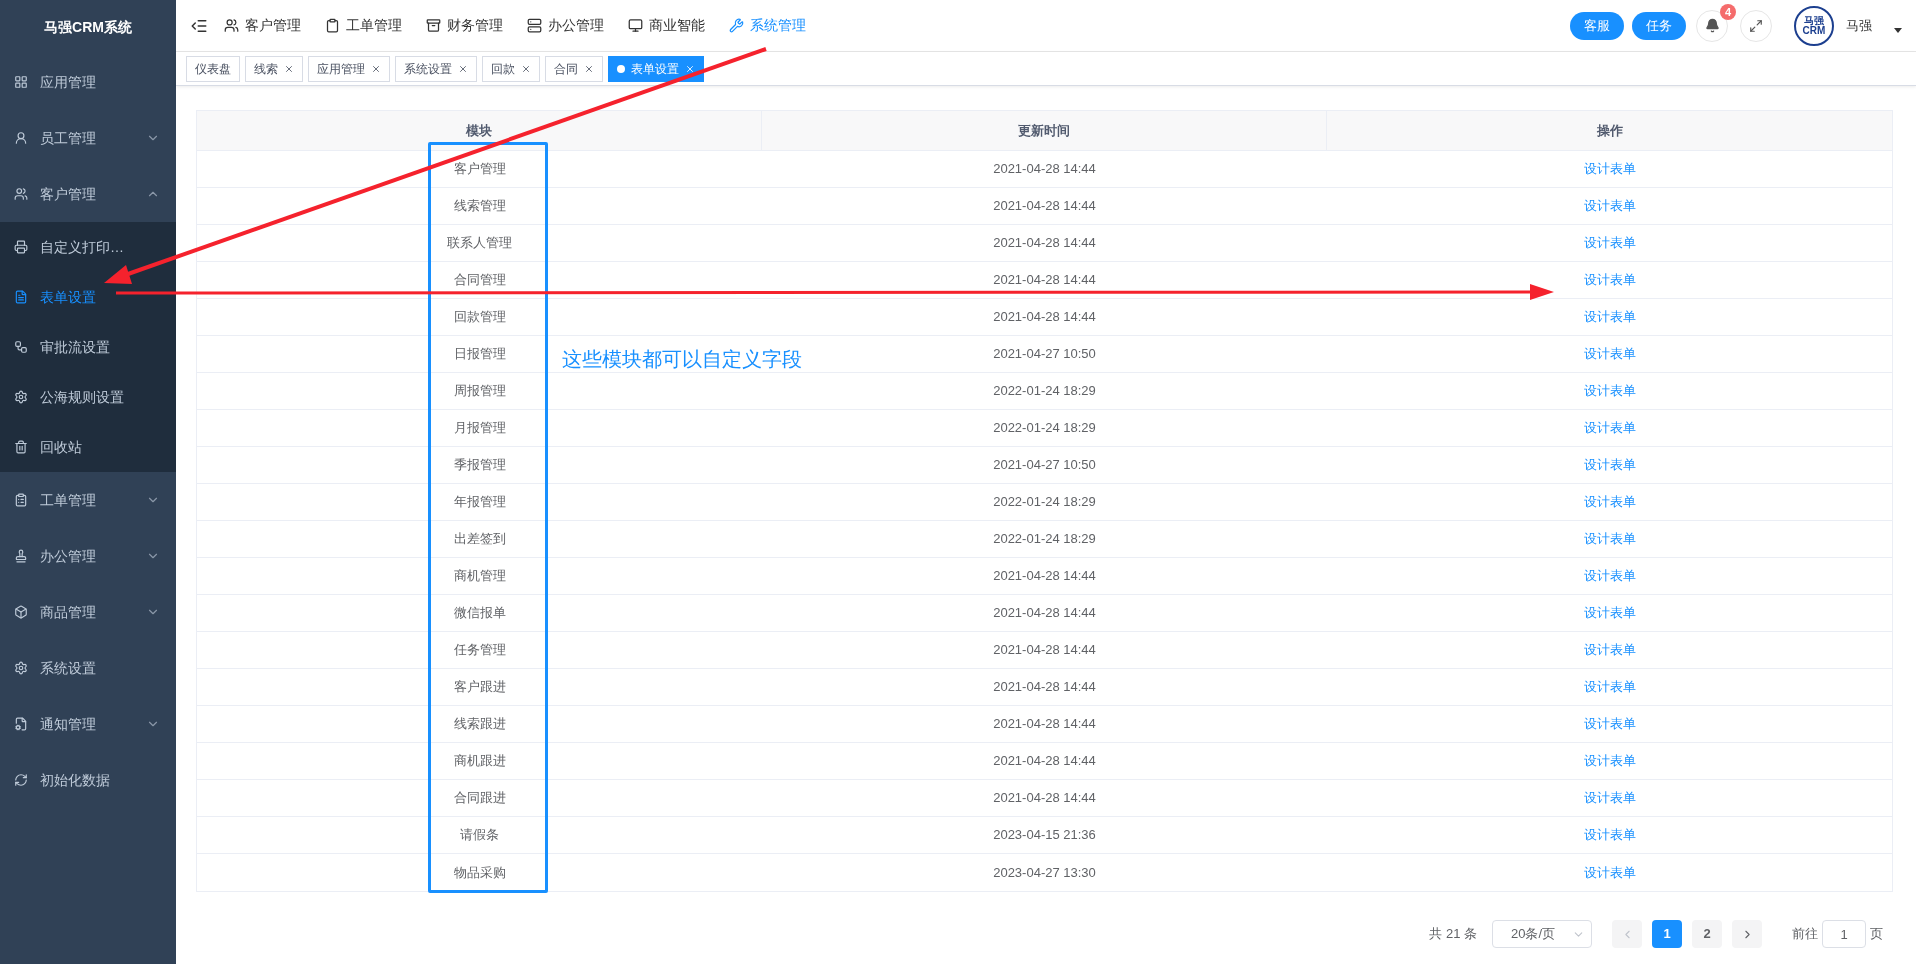  I want to click on nav-link: 商业智能, so click(666, 25).